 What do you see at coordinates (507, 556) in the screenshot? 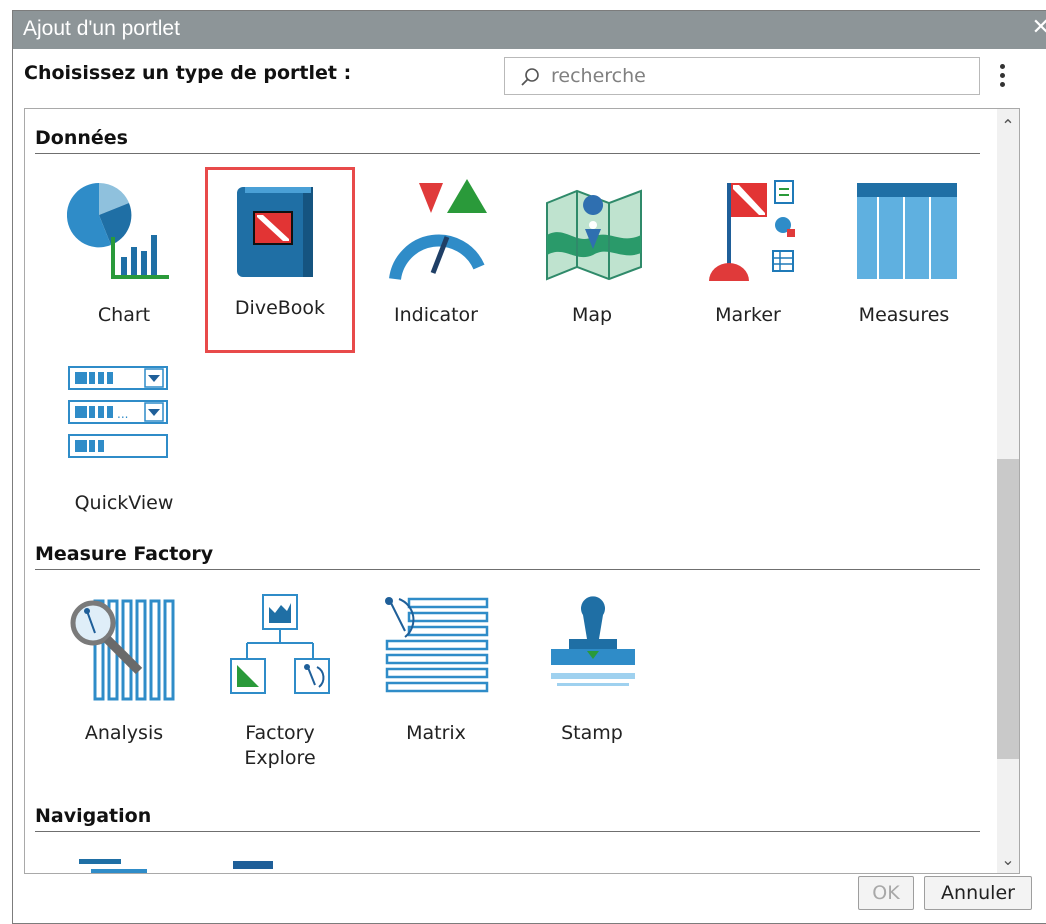
I see `section-header-measure-factory: Measure Factory` at bounding box center [507, 556].